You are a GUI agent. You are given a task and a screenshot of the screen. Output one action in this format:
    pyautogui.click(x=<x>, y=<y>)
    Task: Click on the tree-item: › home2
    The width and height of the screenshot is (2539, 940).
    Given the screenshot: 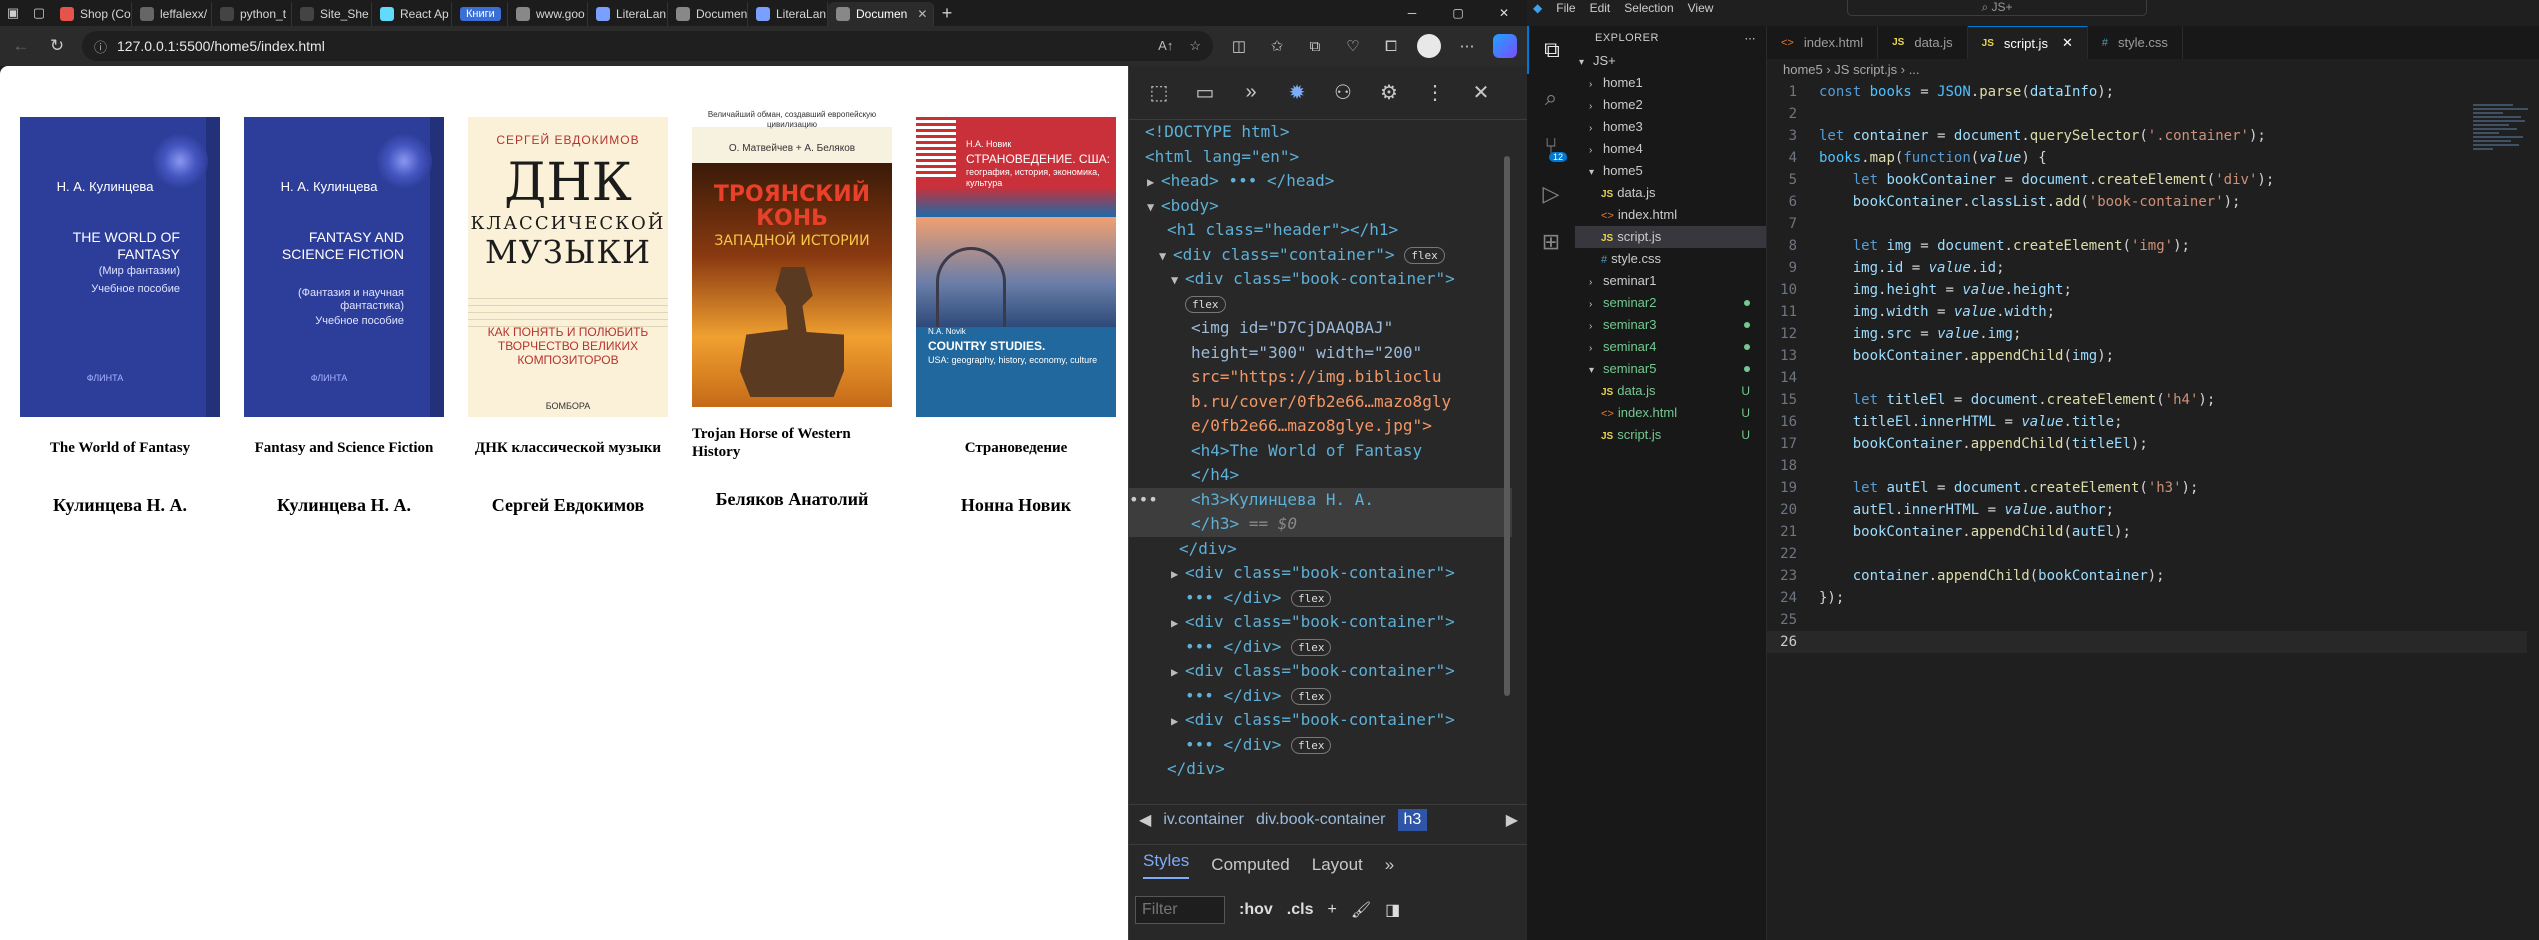 What is the action you would take?
    pyautogui.click(x=1670, y=105)
    